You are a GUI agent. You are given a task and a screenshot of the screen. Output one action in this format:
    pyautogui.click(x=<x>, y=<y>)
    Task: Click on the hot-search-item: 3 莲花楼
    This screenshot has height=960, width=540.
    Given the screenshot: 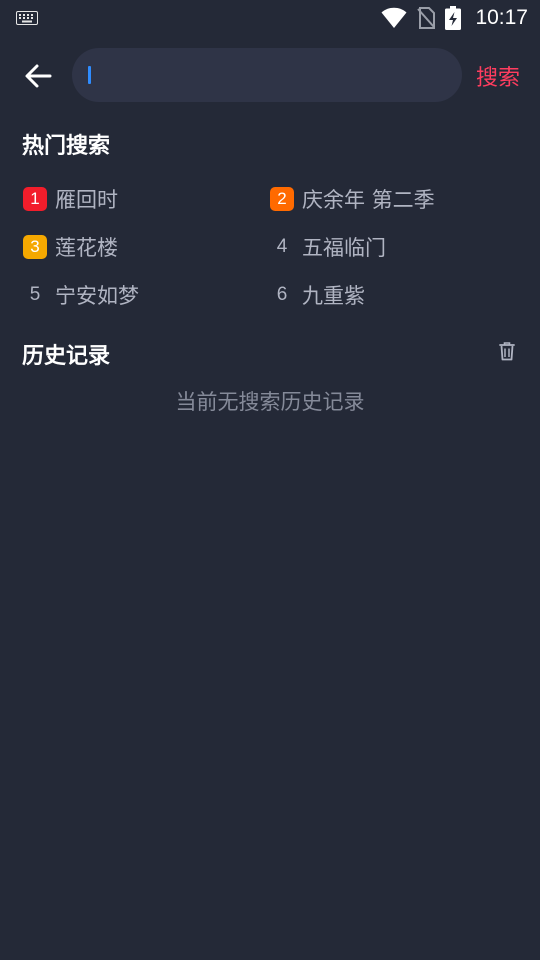 What is the action you would take?
    pyautogui.click(x=70, y=247)
    